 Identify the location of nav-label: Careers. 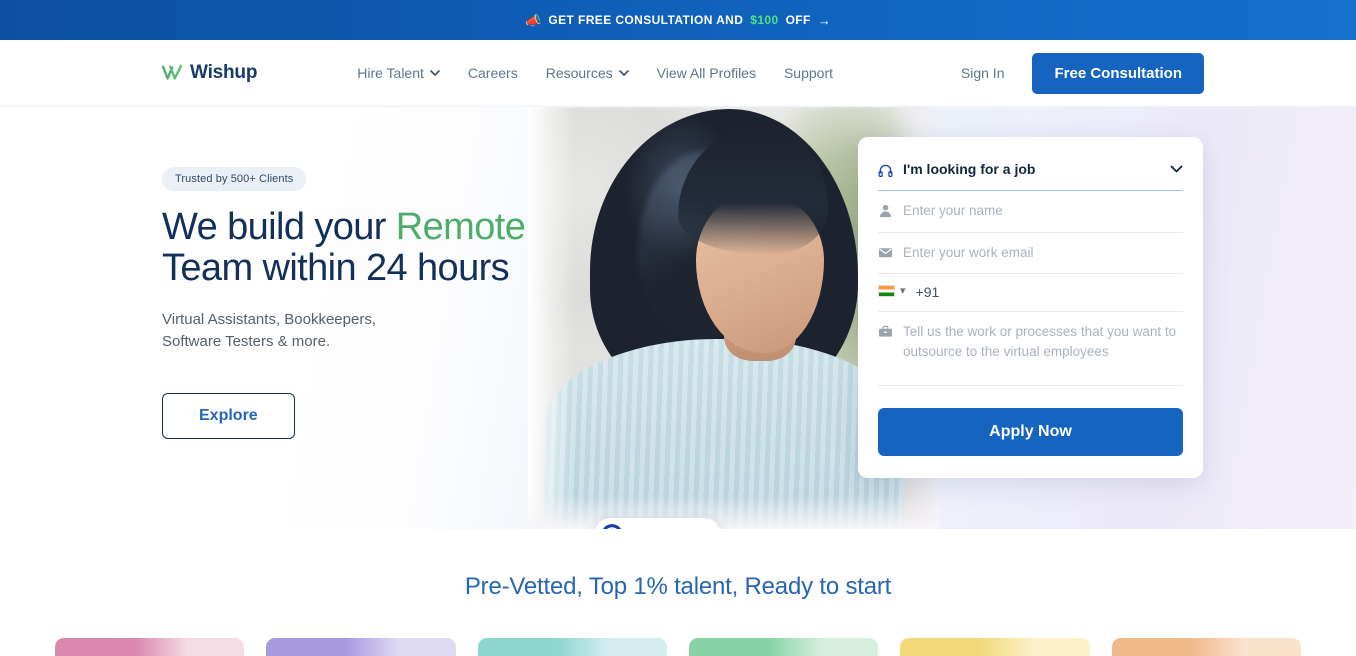
(492, 73).